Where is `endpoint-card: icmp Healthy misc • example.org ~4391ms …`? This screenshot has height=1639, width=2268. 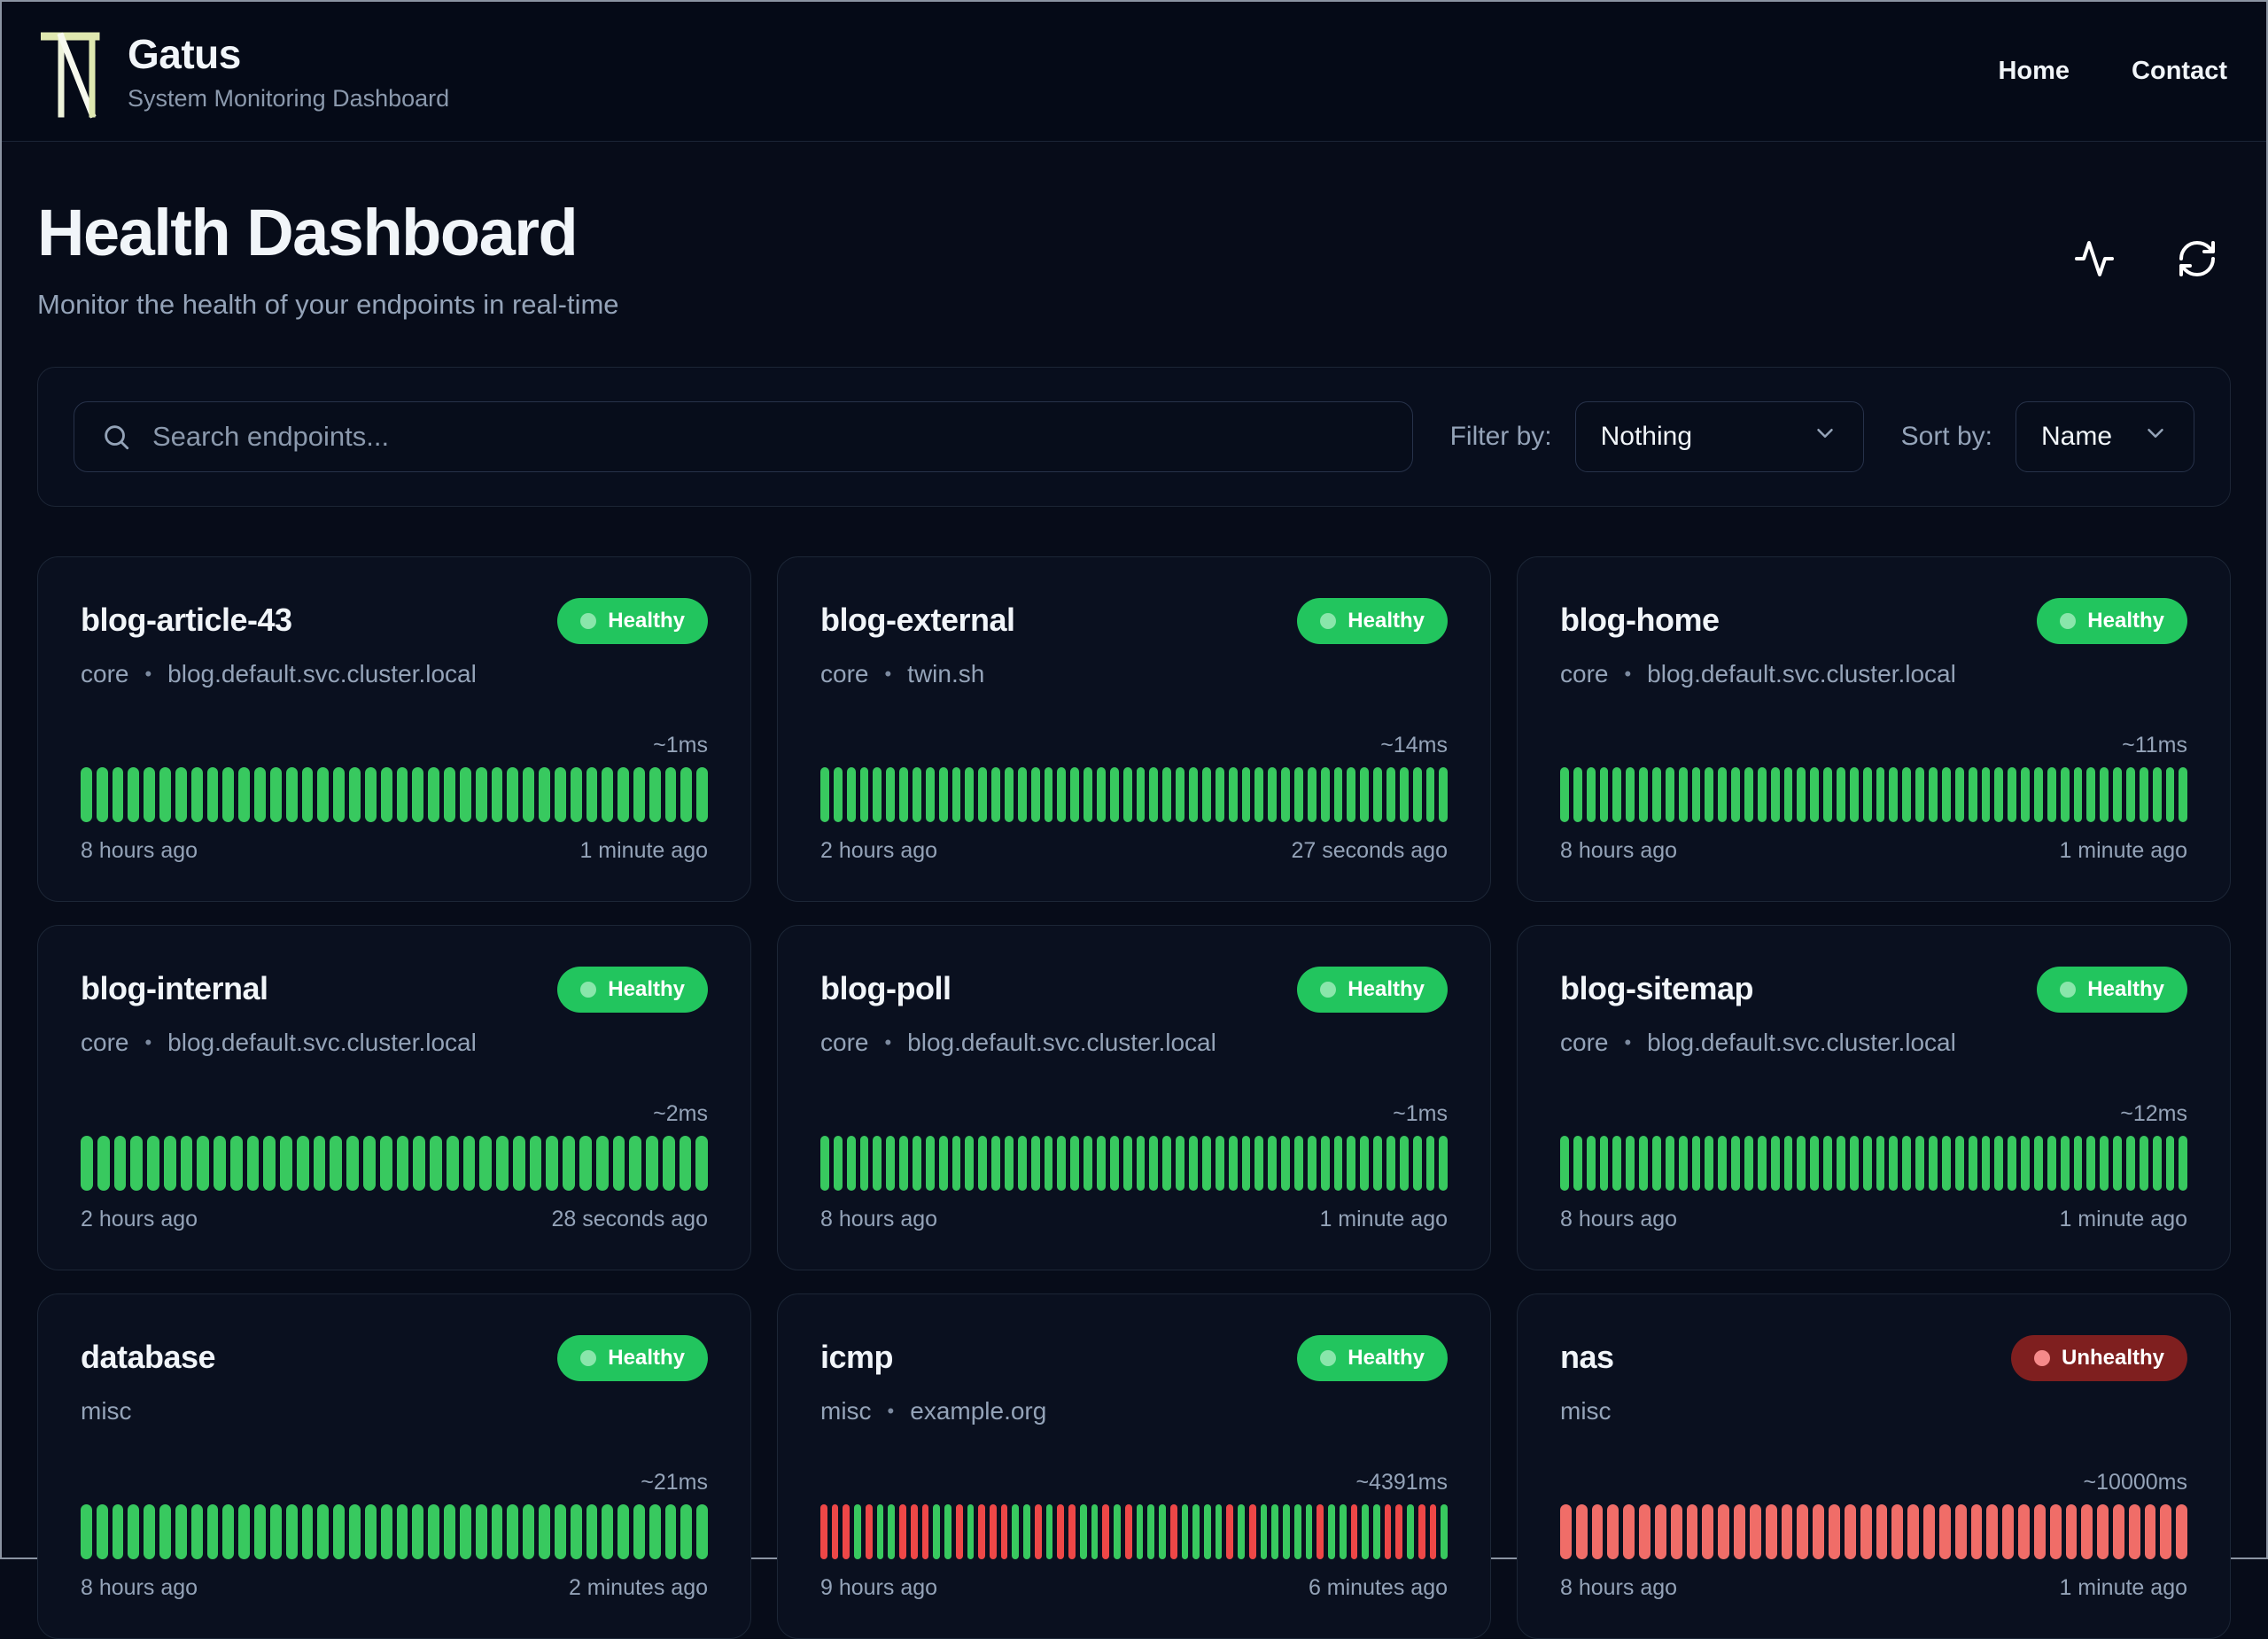
endpoint-card: icmp Healthy misc • example.org ~4391ms … is located at coordinates (1134, 1466).